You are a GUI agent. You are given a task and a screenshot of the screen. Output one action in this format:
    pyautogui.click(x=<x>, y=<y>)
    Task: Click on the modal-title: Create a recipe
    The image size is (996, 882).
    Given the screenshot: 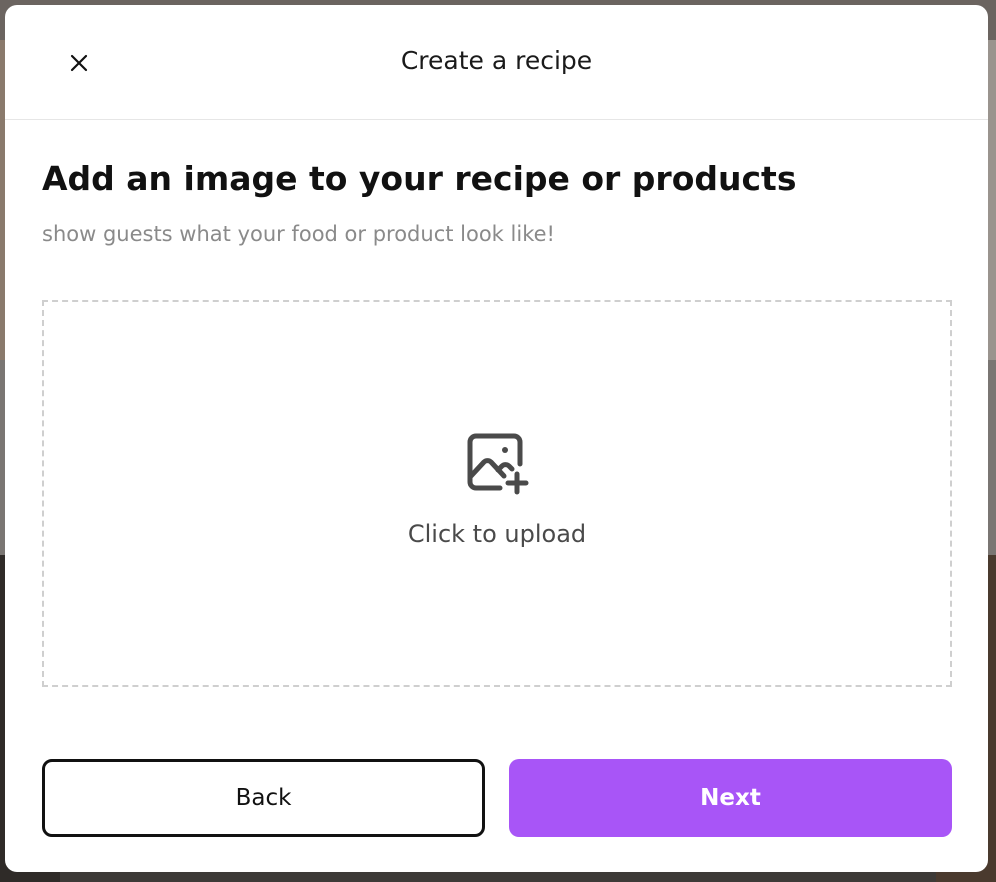 What is the action you would take?
    pyautogui.click(x=496, y=60)
    